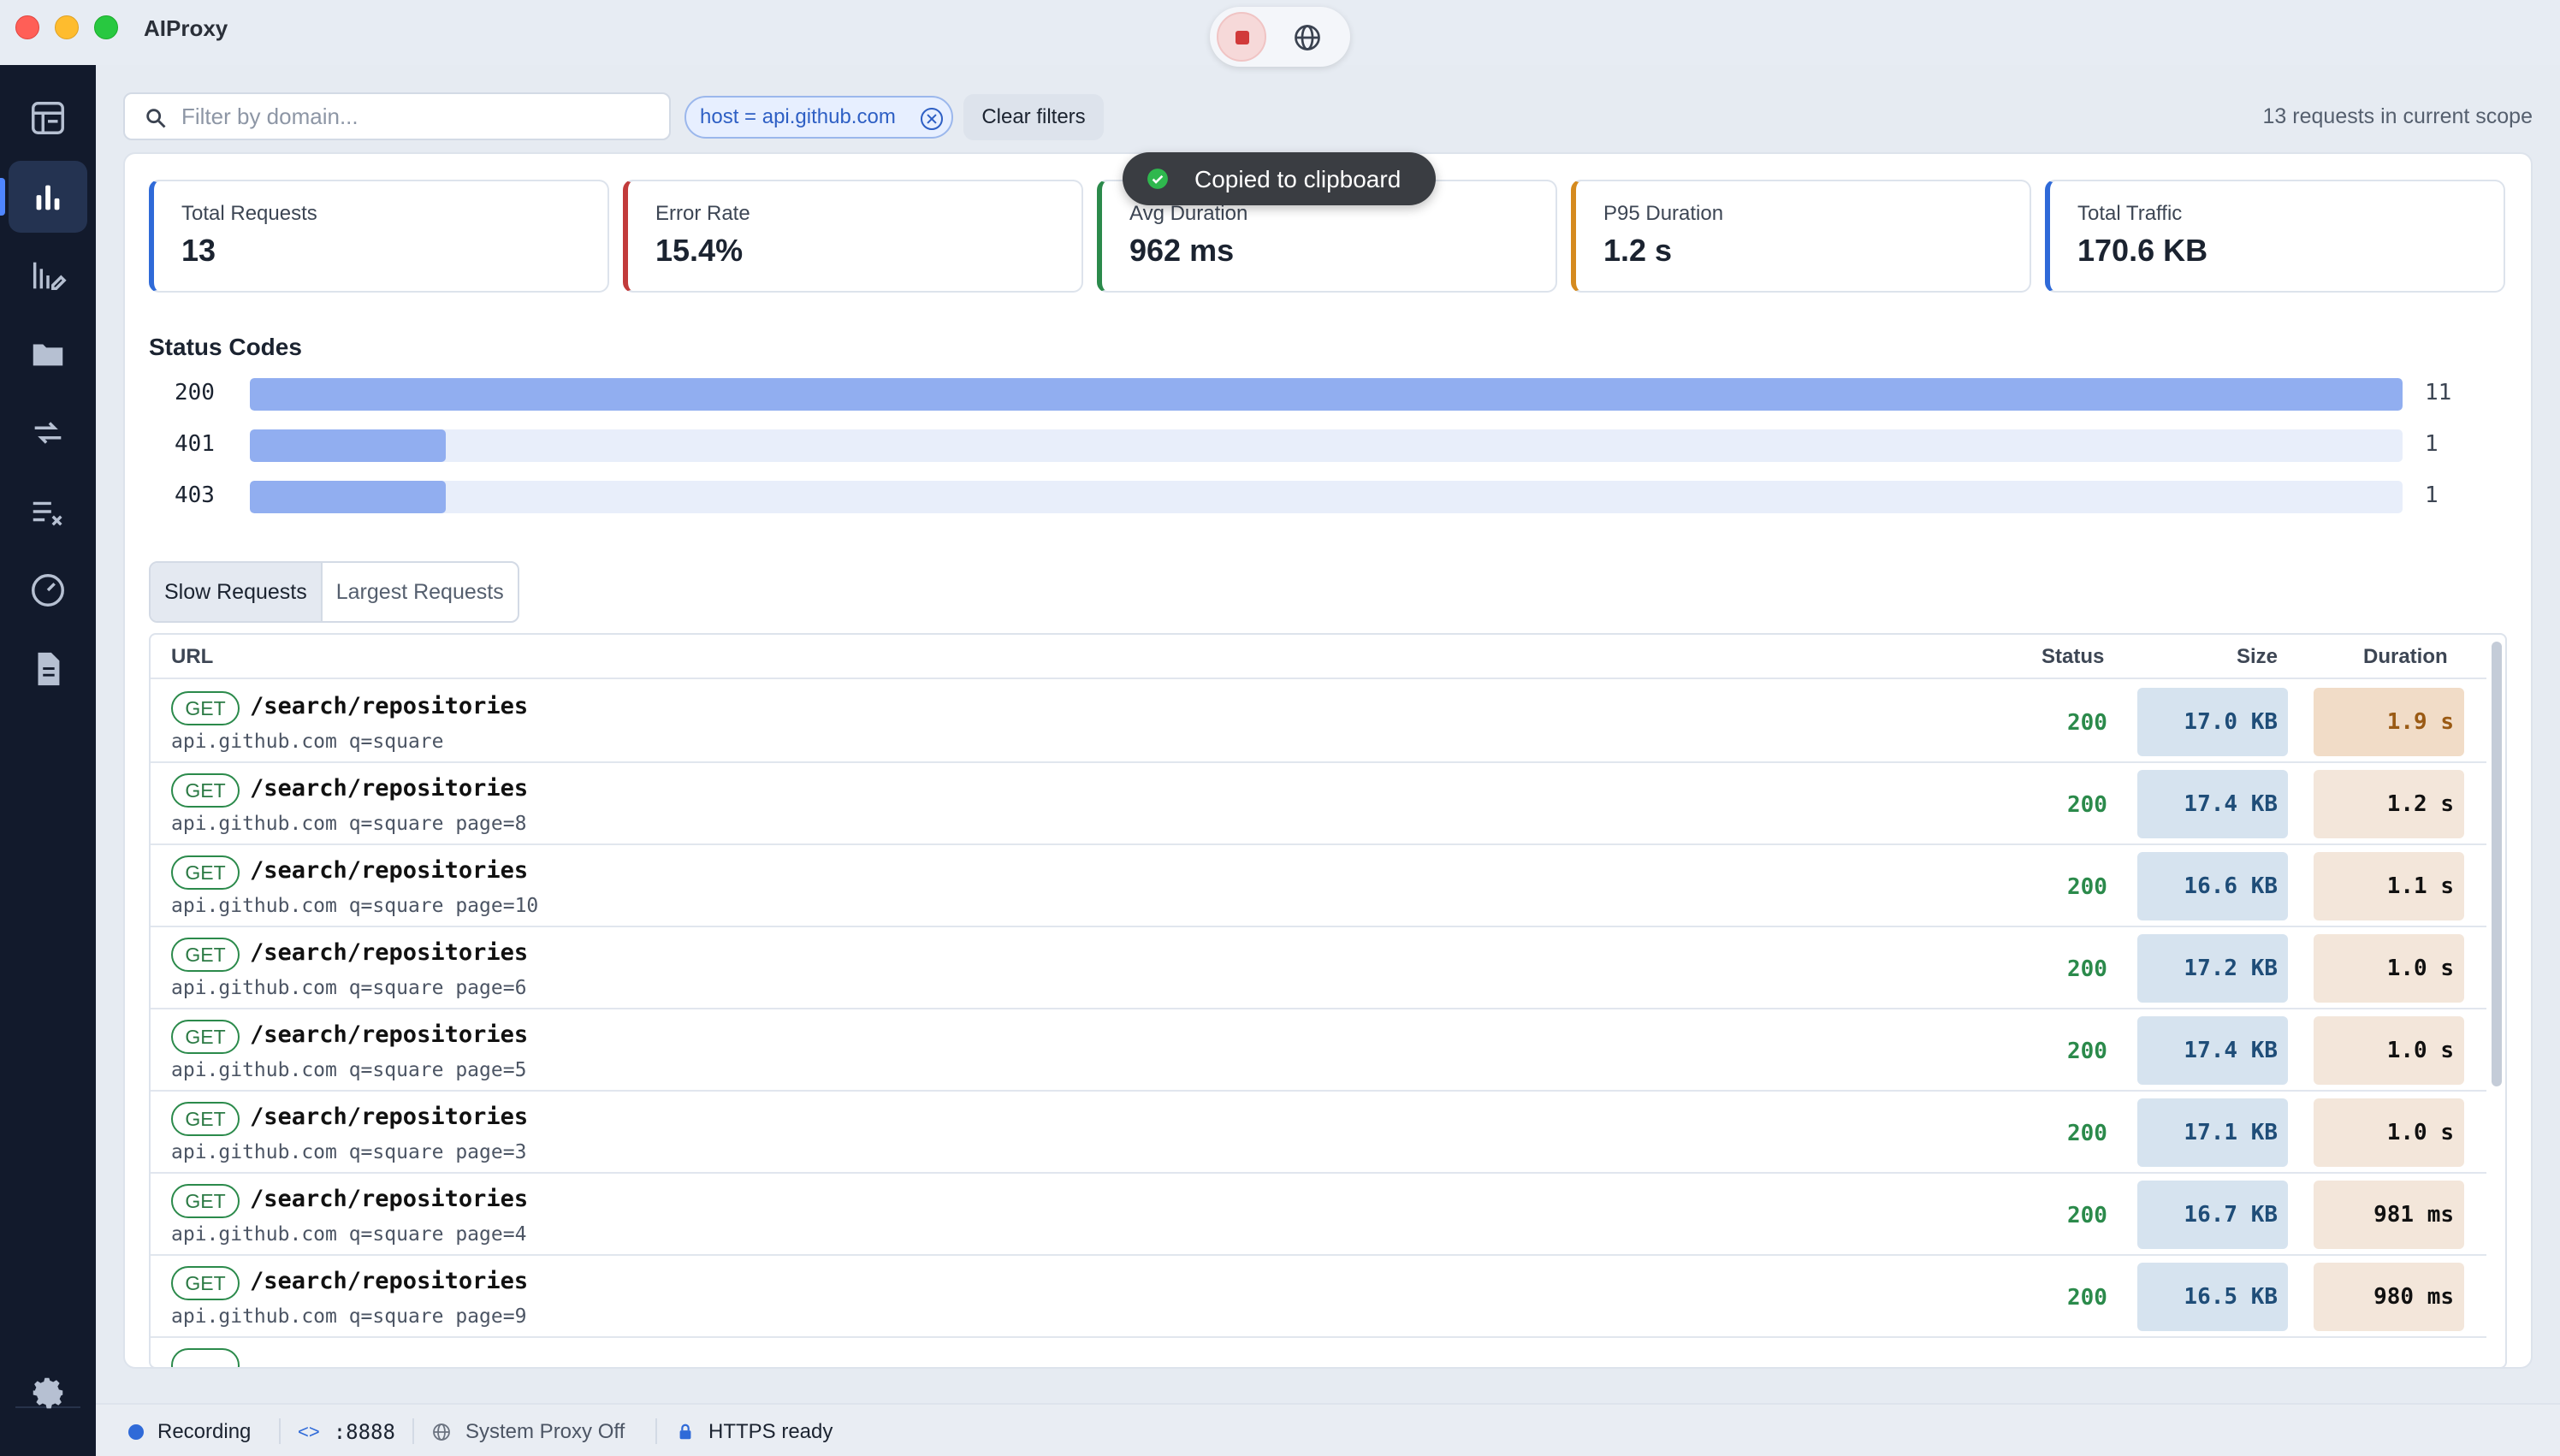 This screenshot has width=2560, height=1456. What do you see at coordinates (545, 1431) in the screenshot?
I see `proxy-label: System Proxy Off` at bounding box center [545, 1431].